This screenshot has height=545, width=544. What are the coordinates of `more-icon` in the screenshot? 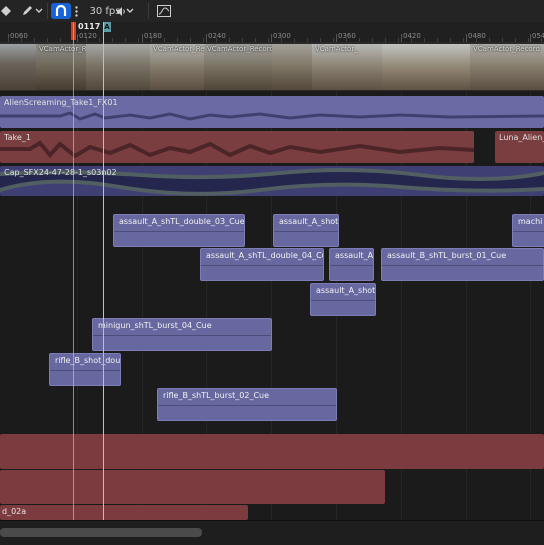 It's located at (76, 11).